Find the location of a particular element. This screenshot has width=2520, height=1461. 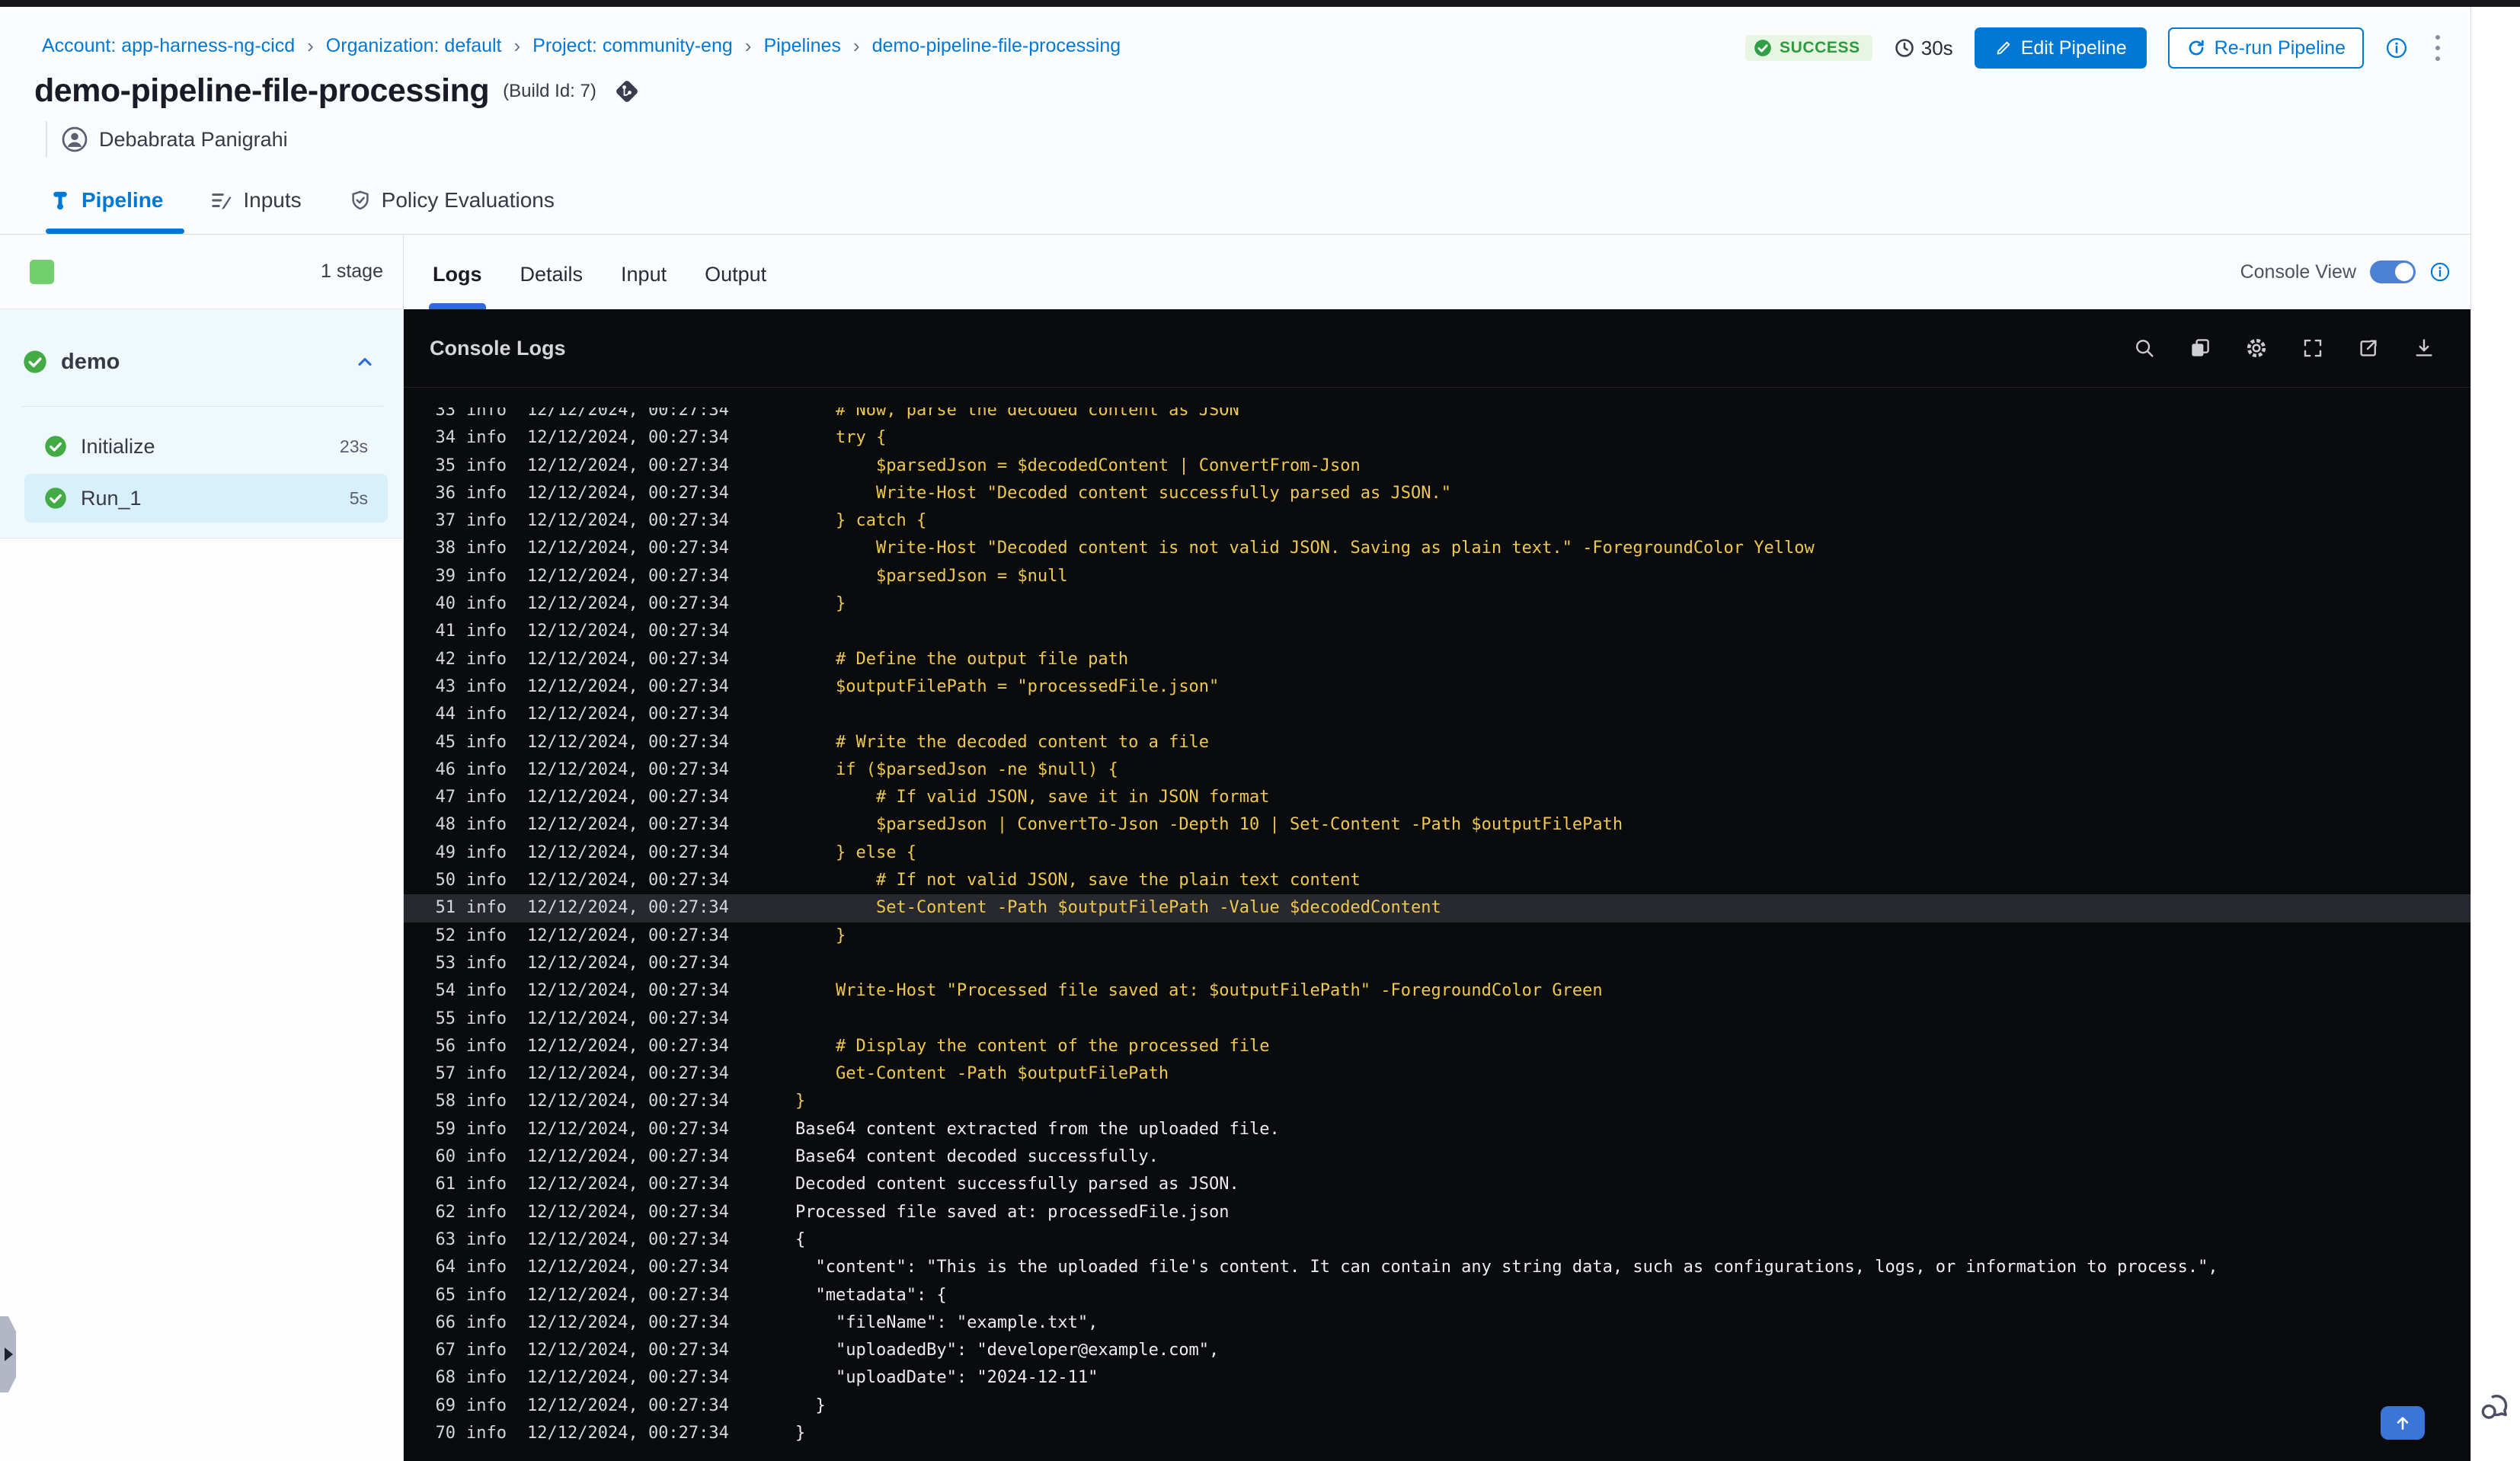

stage-row-demo: demo is located at coordinates (201, 361).